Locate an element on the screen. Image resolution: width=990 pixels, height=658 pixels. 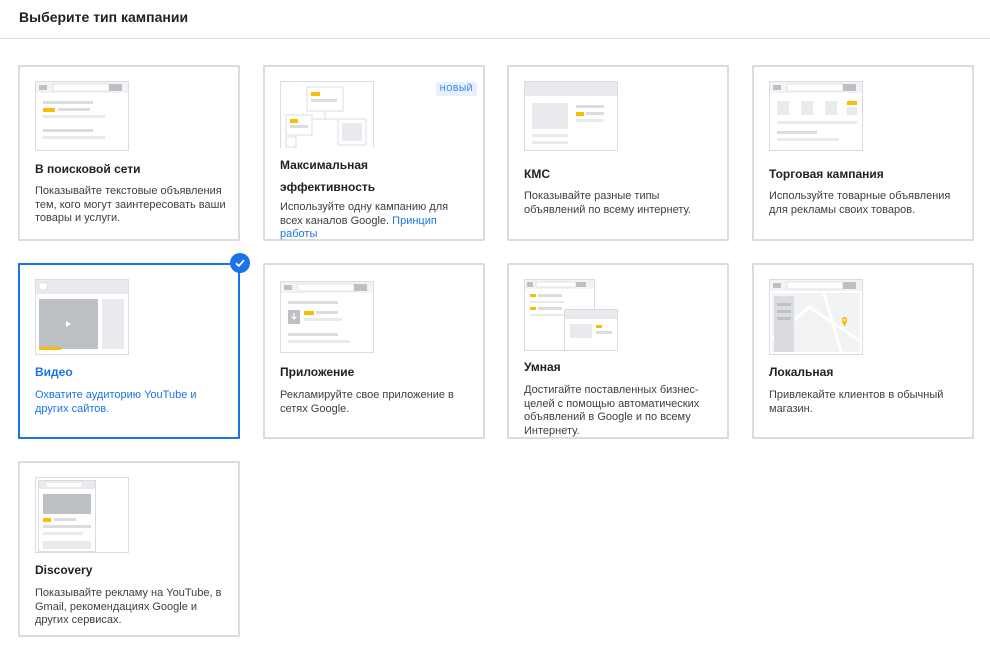
page-title: Выберите тип кампании is located at coordinates (104, 17).